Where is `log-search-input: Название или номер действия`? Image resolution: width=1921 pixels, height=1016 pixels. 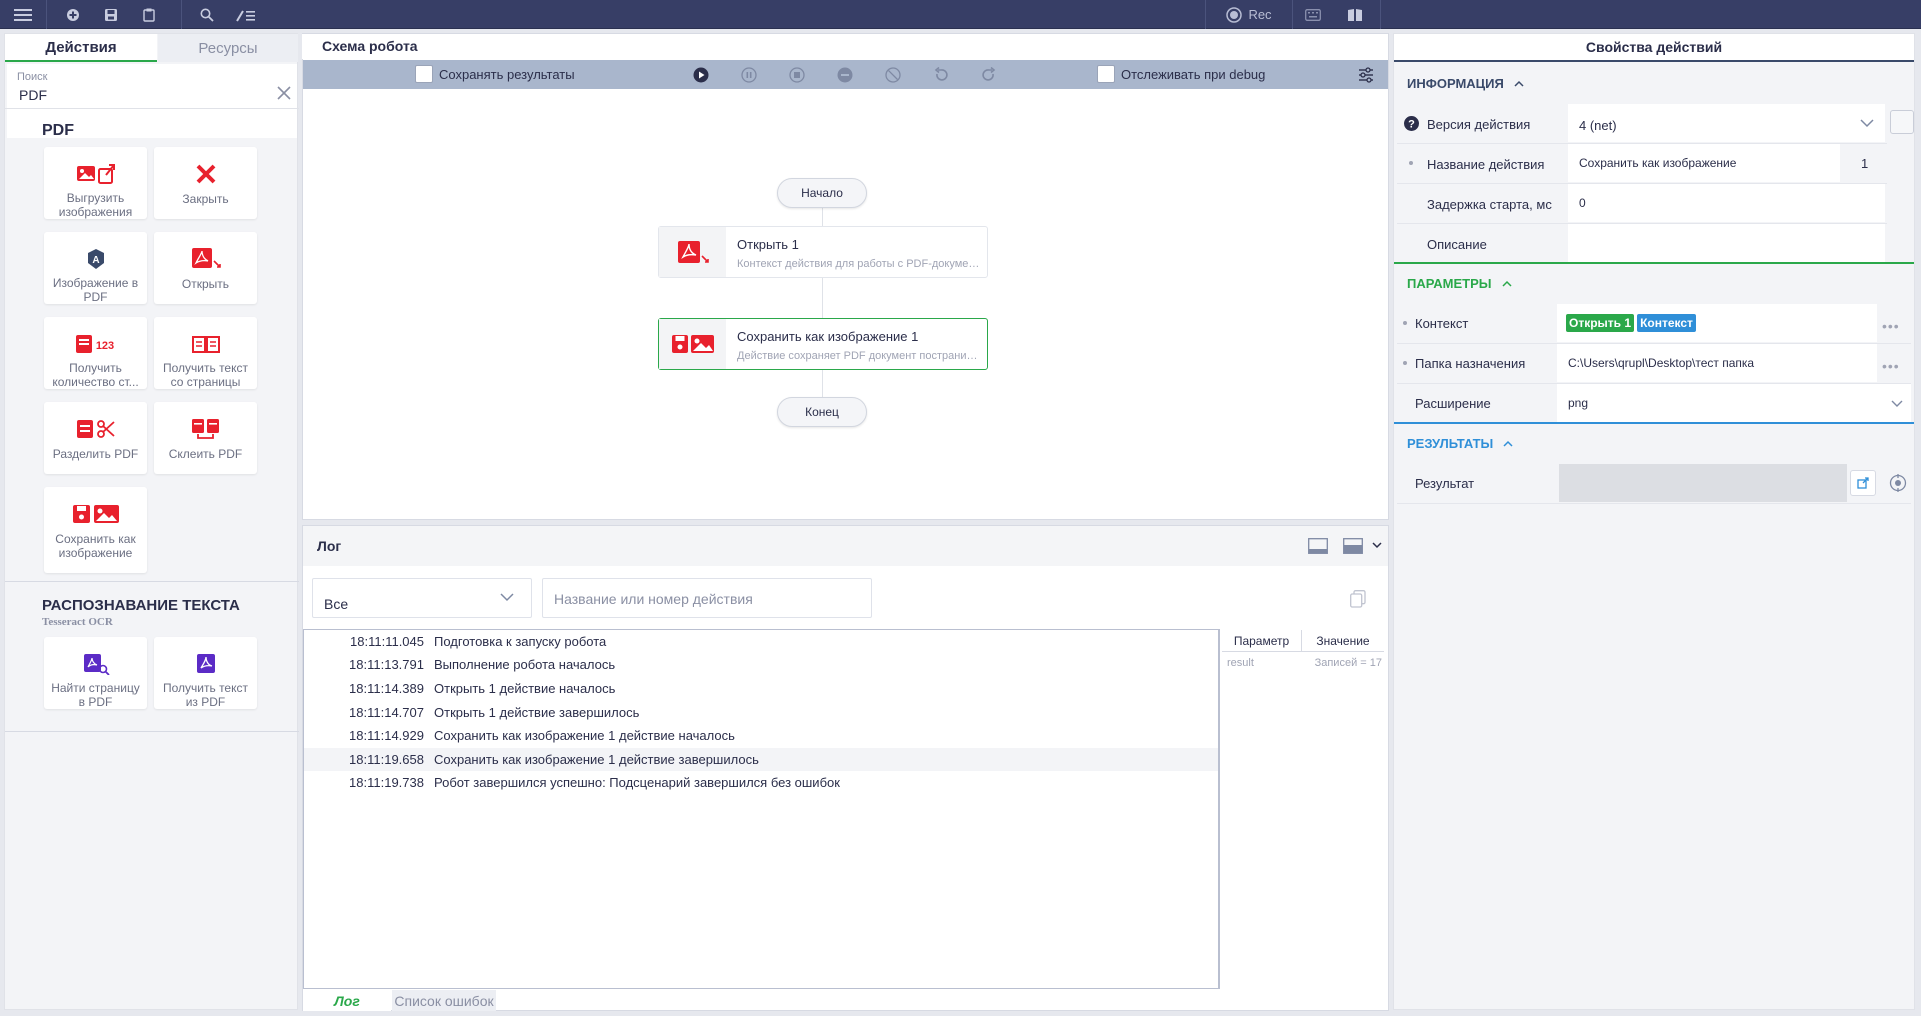 log-search-input: Название или номер действия is located at coordinates (707, 598).